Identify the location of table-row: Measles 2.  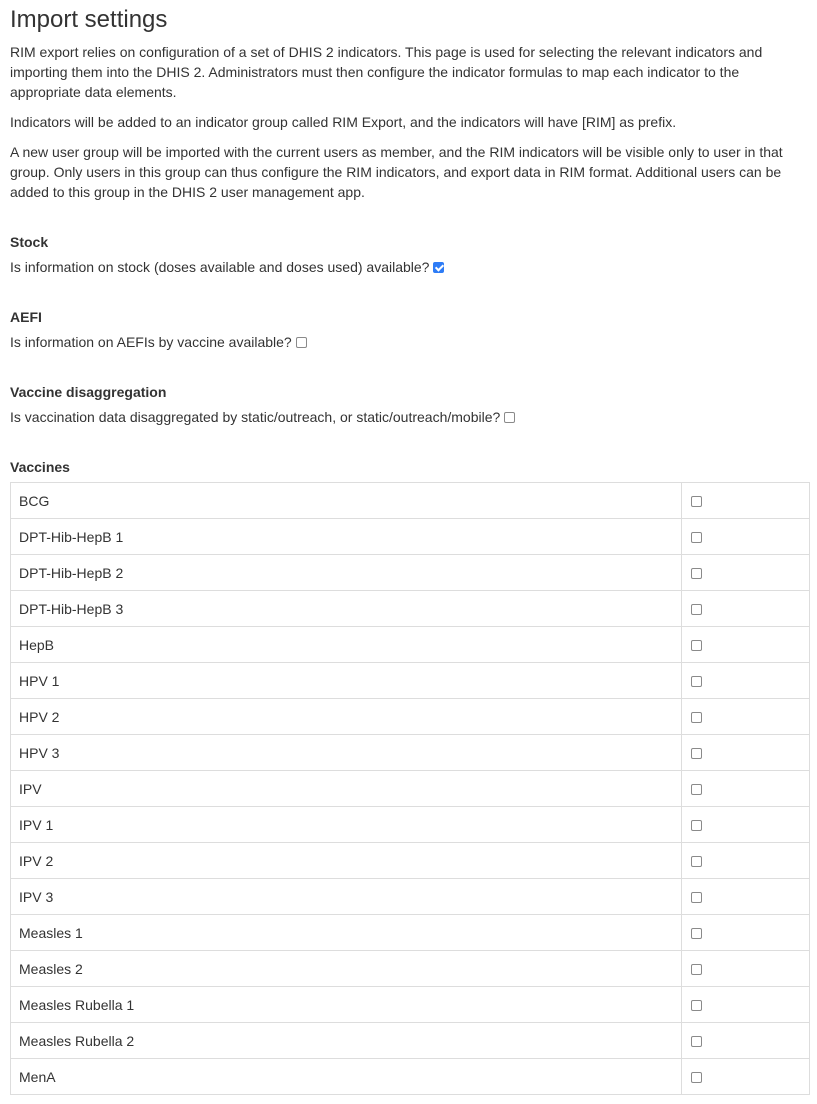
(409, 968).